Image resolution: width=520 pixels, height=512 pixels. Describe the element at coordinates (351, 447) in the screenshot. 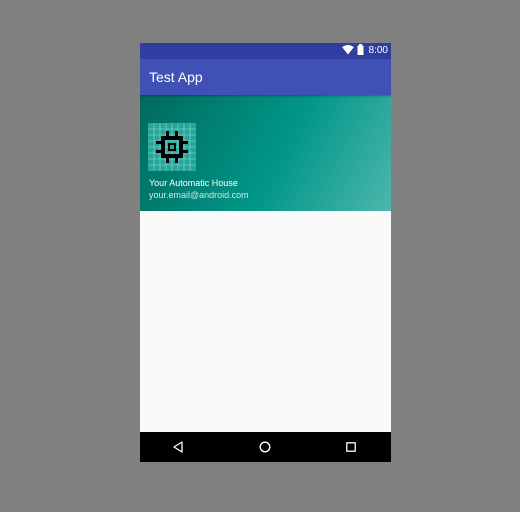

I see `recents-icon` at that location.